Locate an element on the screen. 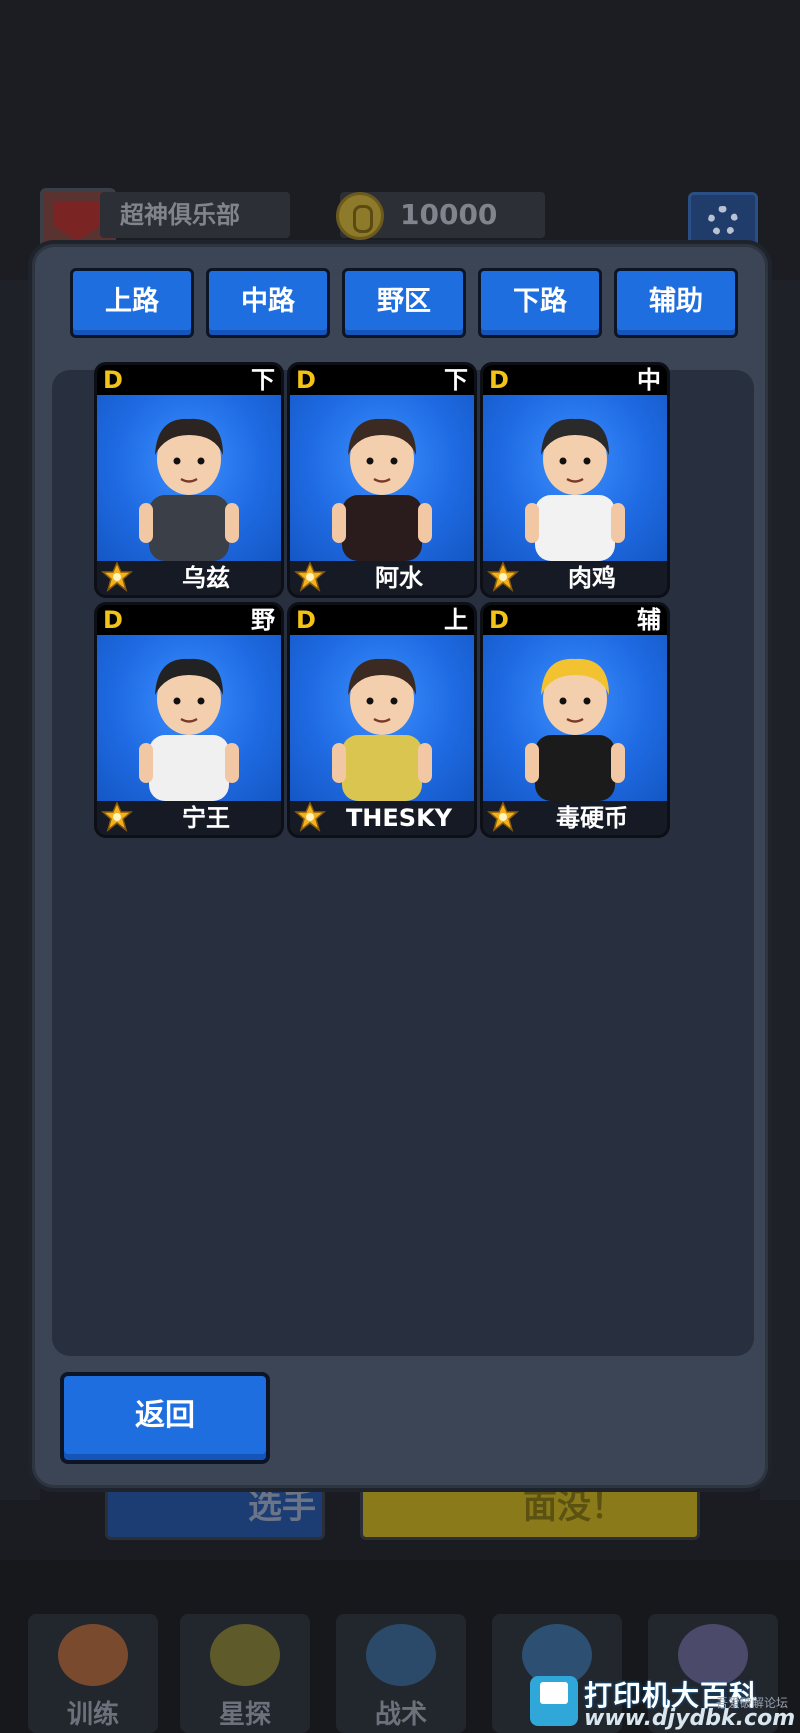 Image resolution: width=800 pixels, height=1733 pixels. card-footer: 阿水 is located at coordinates (382, 578).